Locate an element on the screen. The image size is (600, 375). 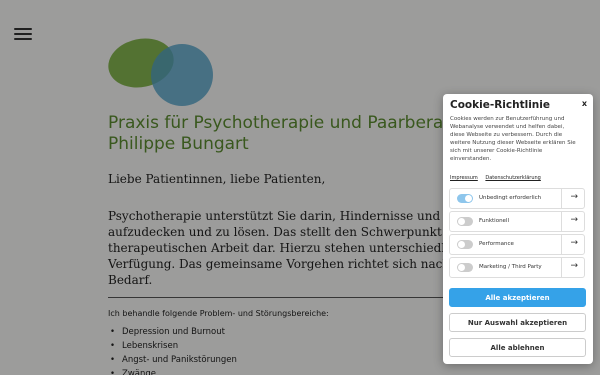
cookie-description-line: einverstanden. is located at coordinates (471, 159).